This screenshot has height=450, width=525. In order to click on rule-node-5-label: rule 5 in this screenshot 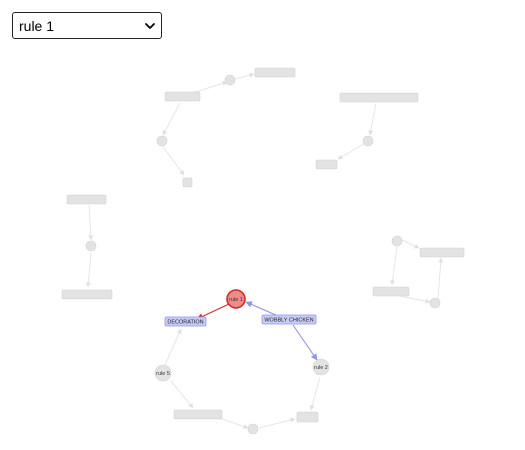, I will do `click(163, 374)`.